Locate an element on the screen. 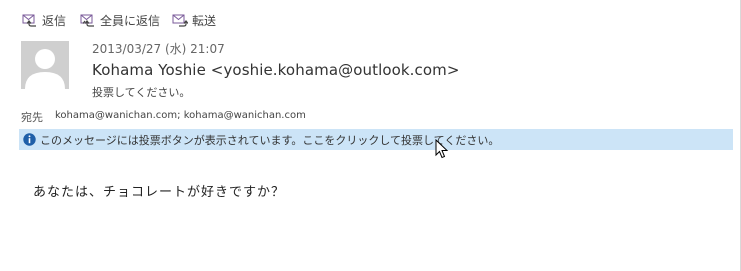 This screenshot has height=271, width=741. message-toolbar: 返信 全員に返信 転送 is located at coordinates (119, 20).